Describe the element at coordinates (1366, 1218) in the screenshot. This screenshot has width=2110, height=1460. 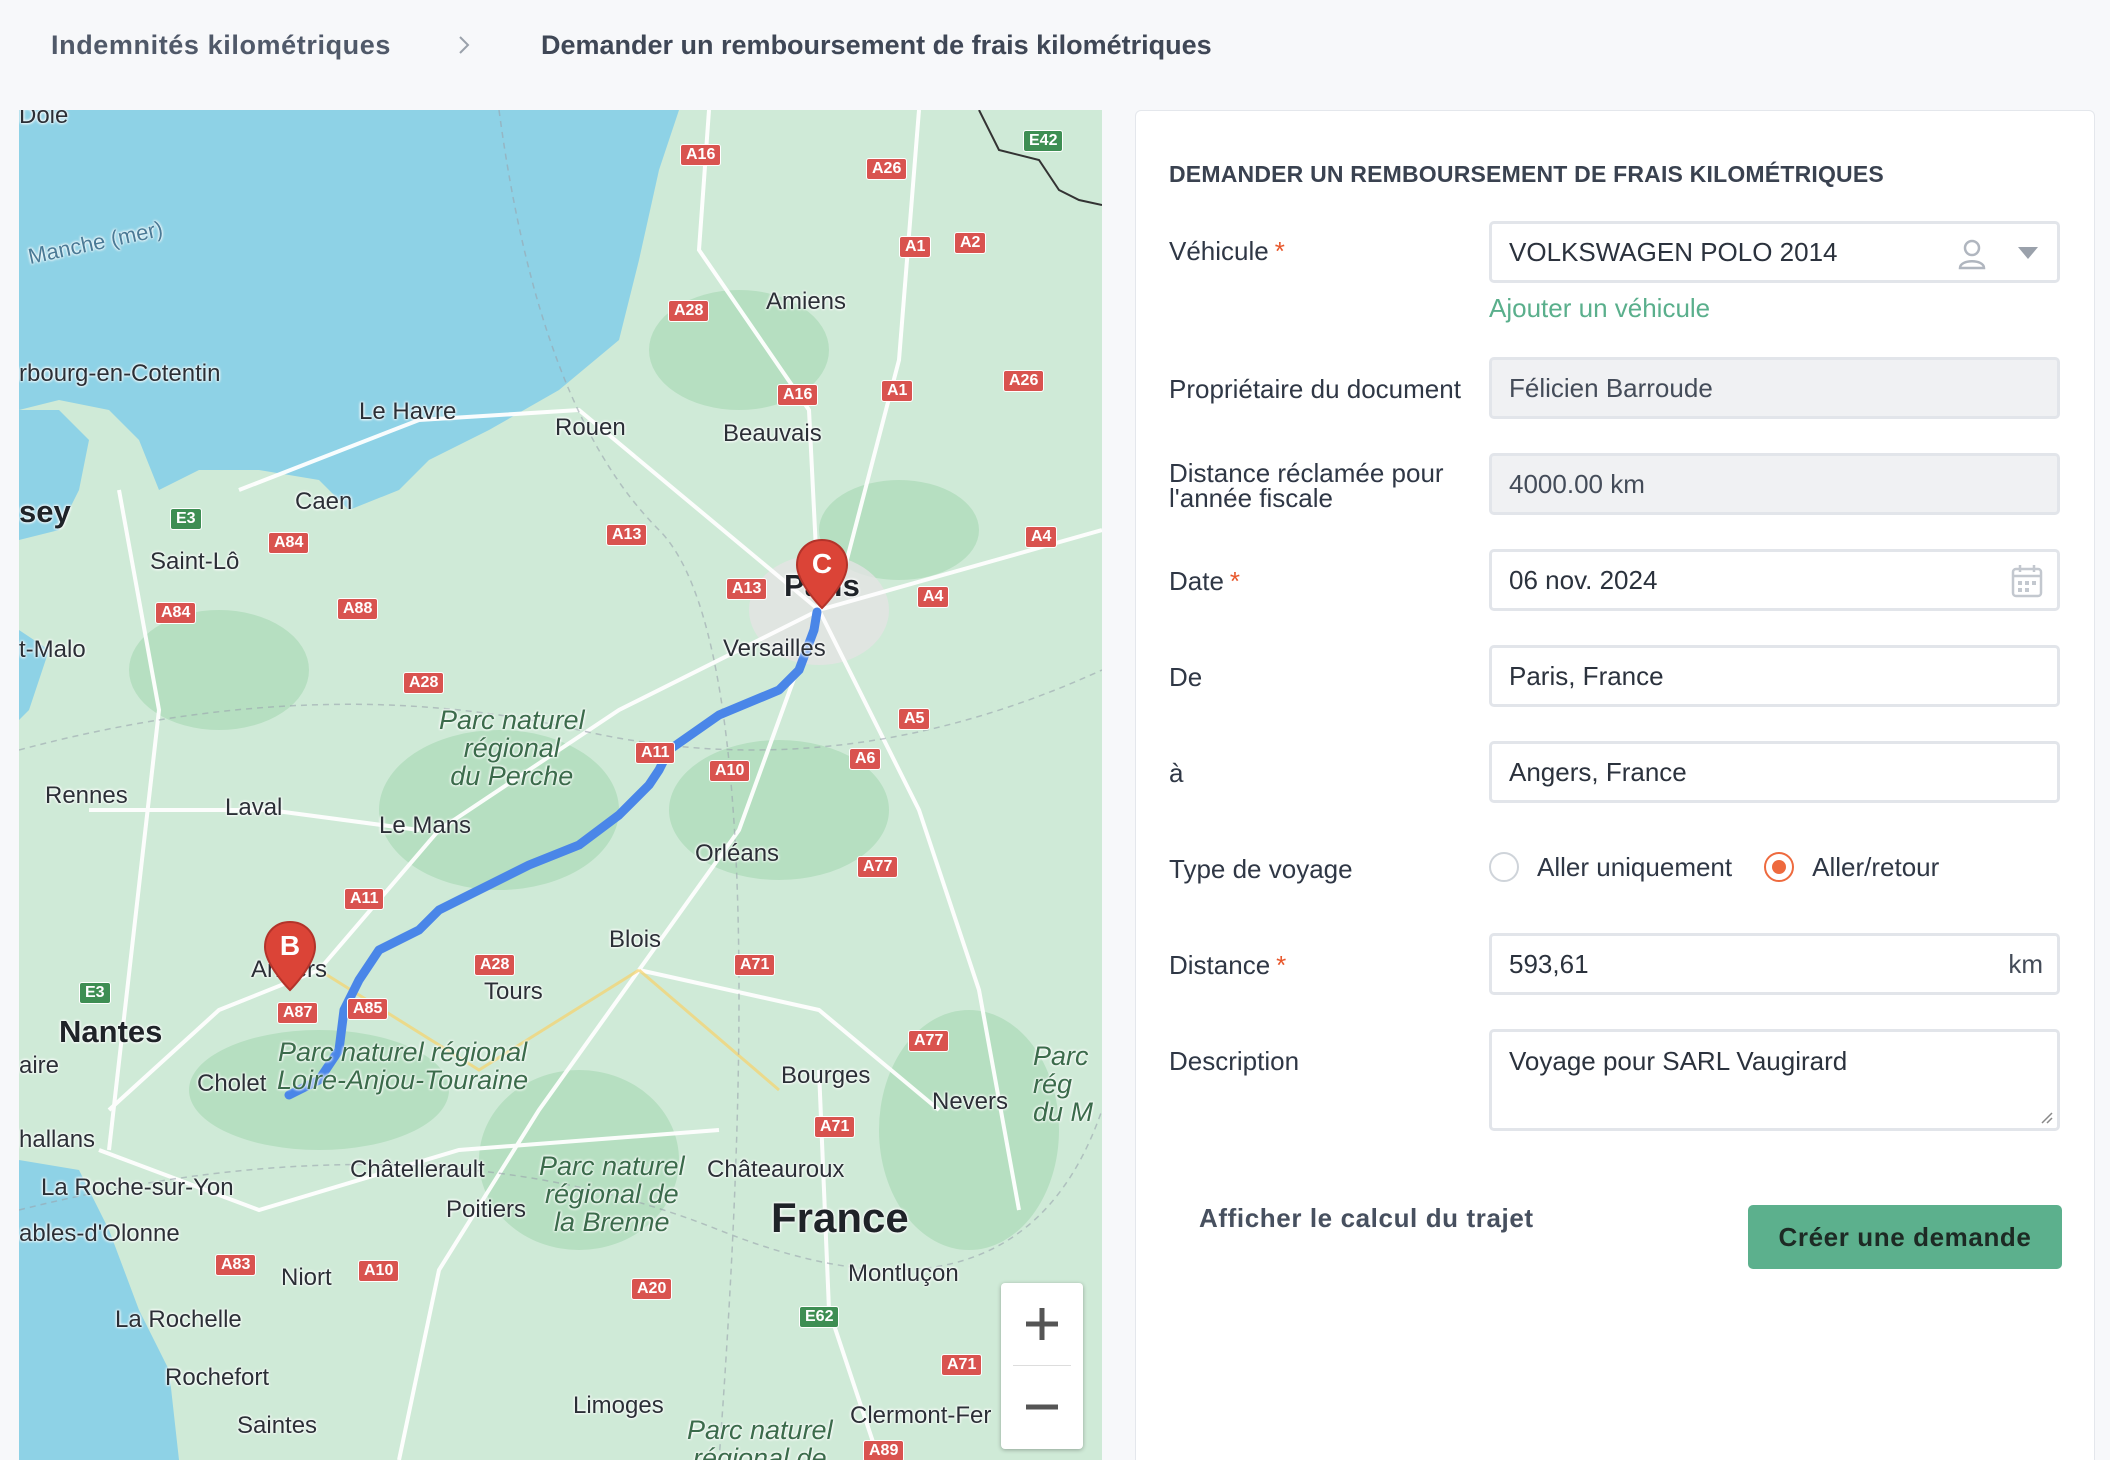
I see `show-route-calculation-button: Afficher le calcul du trajet` at that location.